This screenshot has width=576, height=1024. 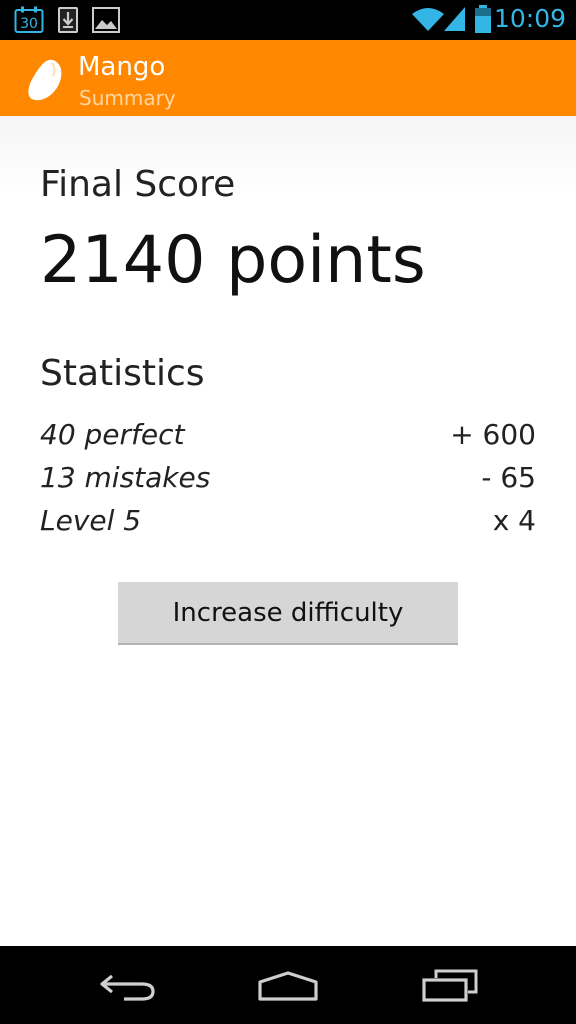 I want to click on stat-value: + 600, so click(x=493, y=434).